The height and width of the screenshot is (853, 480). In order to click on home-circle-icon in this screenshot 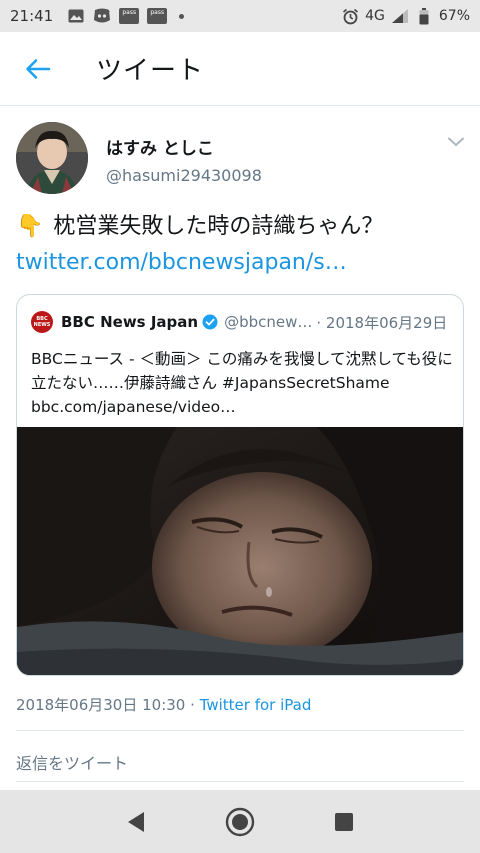, I will do `click(240, 821)`.